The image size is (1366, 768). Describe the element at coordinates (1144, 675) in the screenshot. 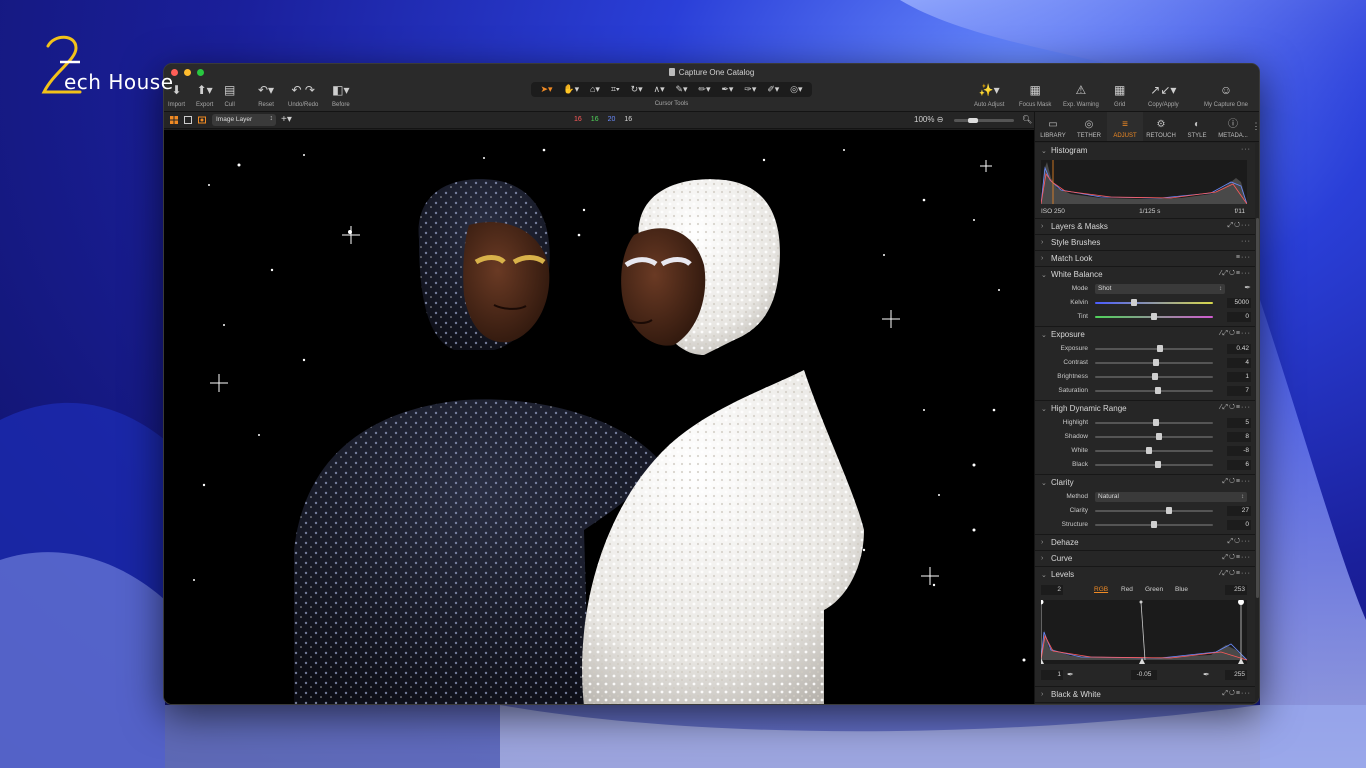

I see `levels-midpoint: -0.05` at that location.